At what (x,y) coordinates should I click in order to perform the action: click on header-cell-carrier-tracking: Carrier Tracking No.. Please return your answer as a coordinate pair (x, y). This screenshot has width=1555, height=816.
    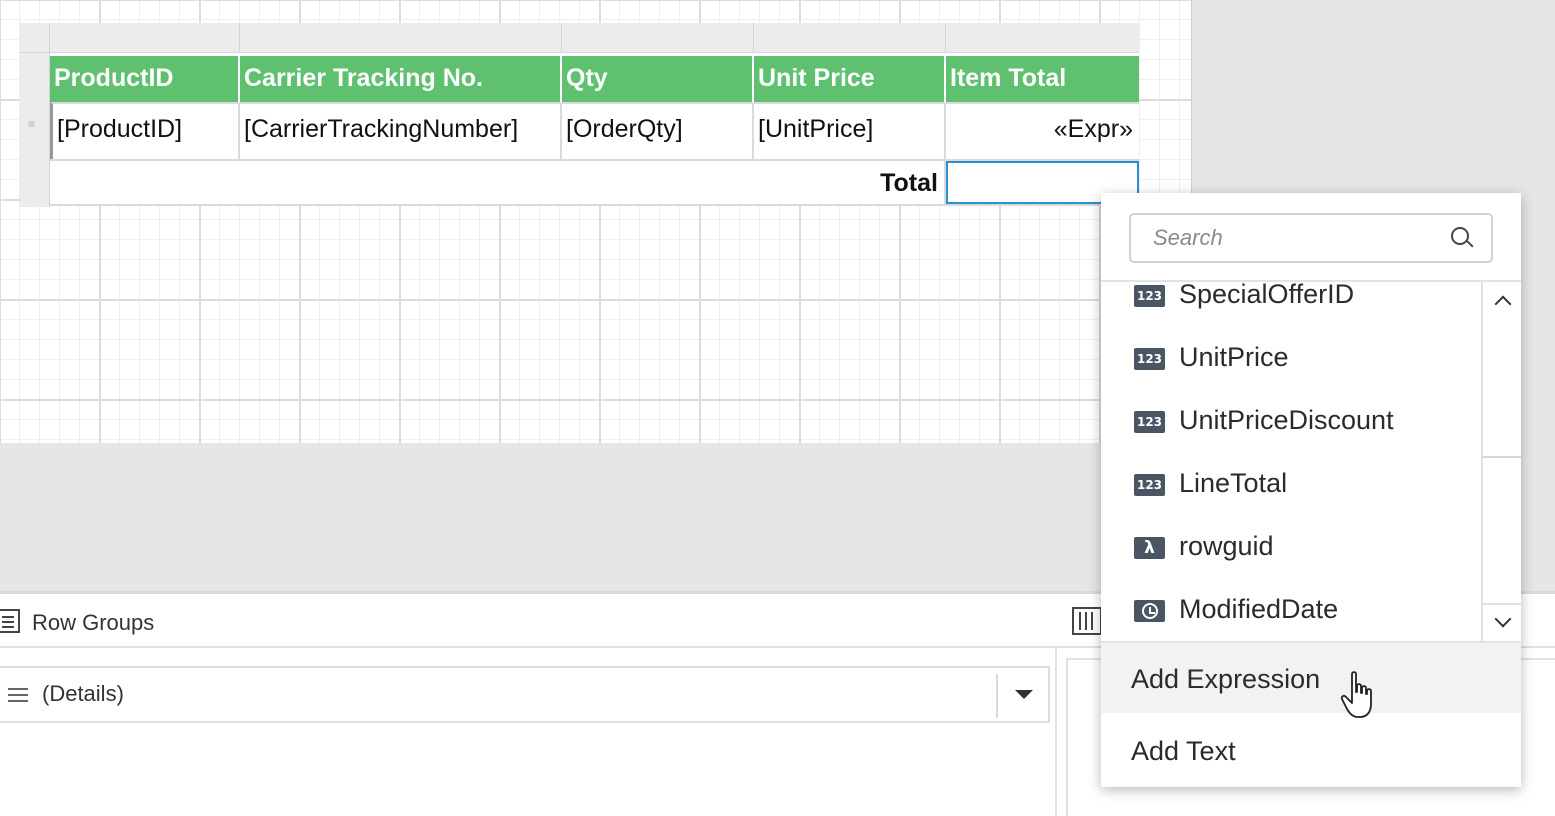
    Looking at the image, I should click on (401, 77).